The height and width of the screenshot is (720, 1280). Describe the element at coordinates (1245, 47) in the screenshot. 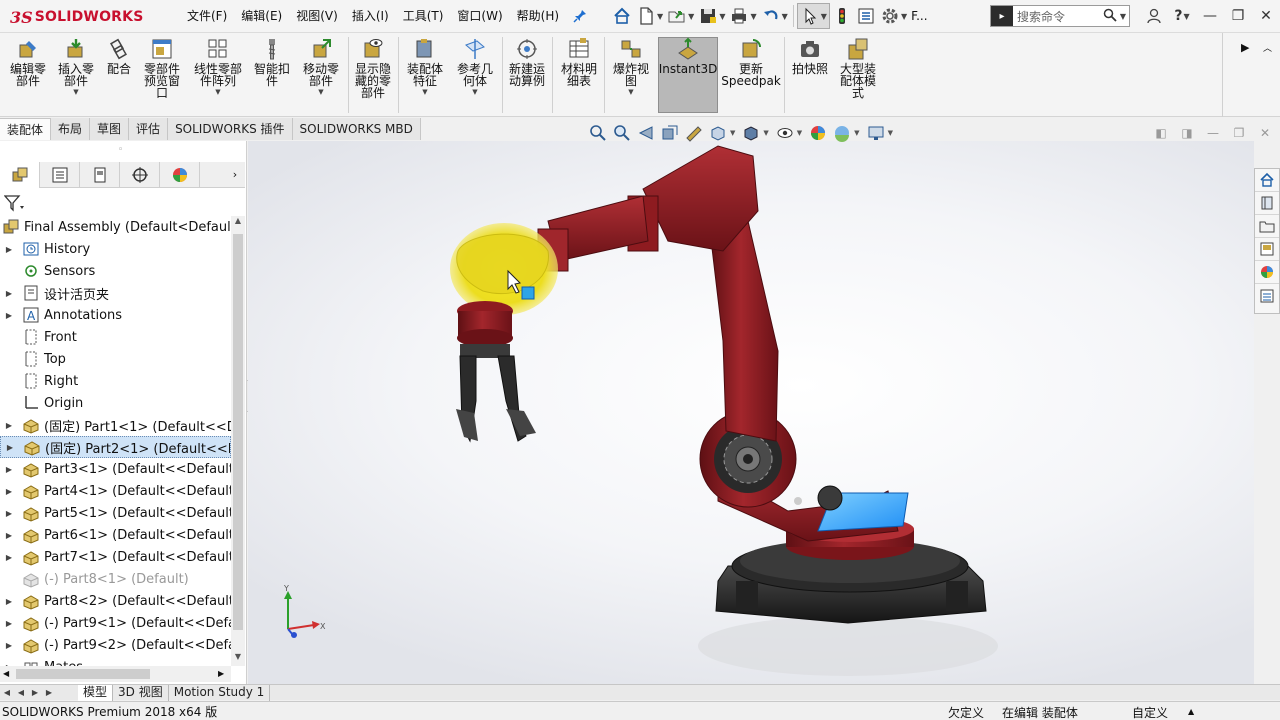

I see `ribbon-play-icon: ▶` at that location.